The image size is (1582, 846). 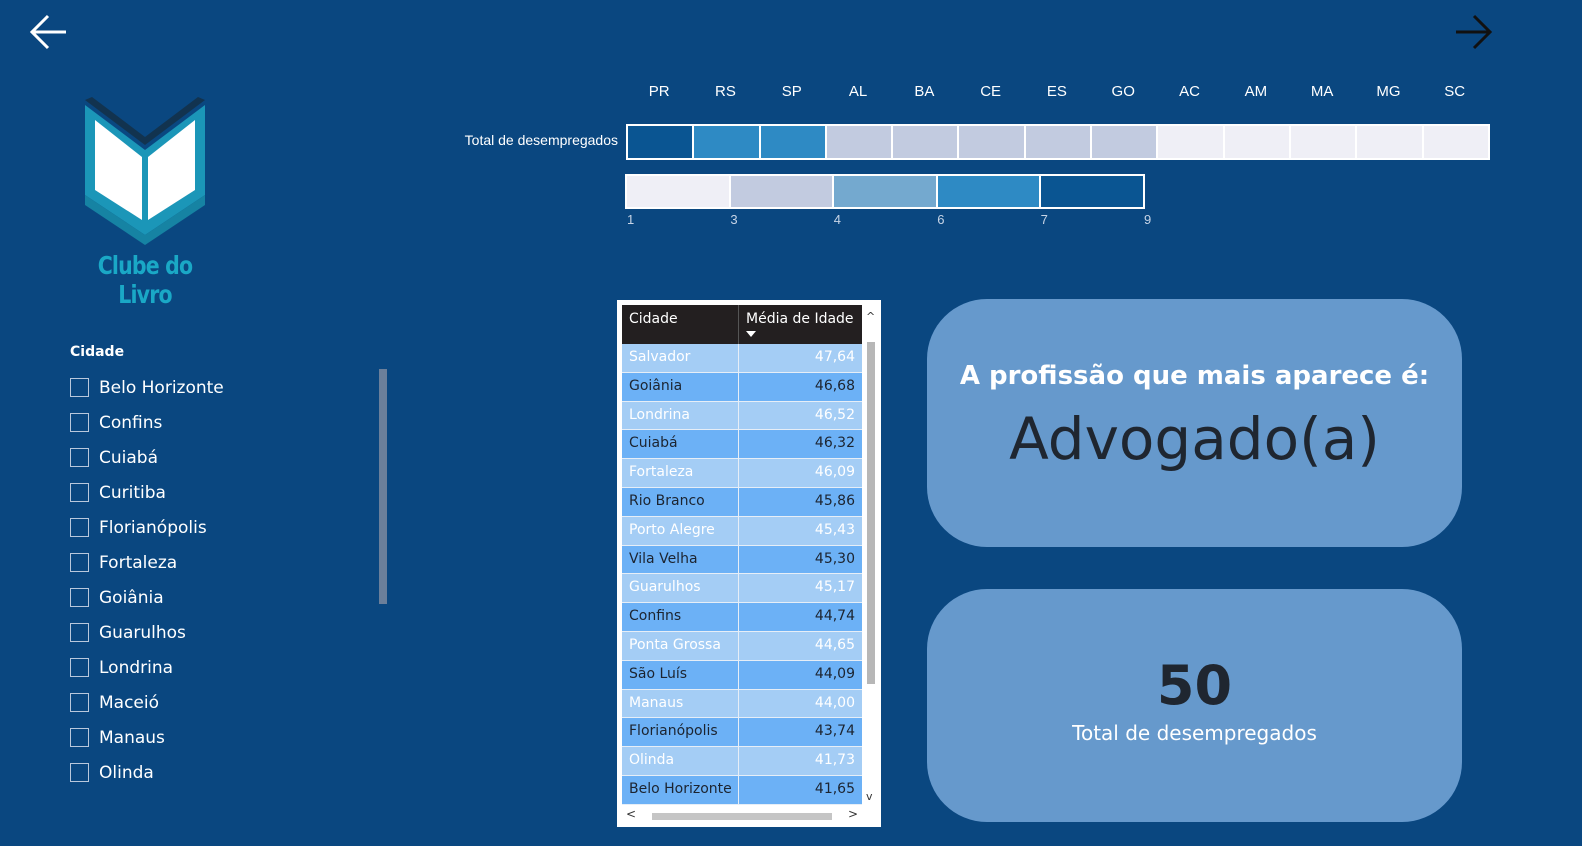 I want to click on cell-age: 45,17, so click(x=834, y=587).